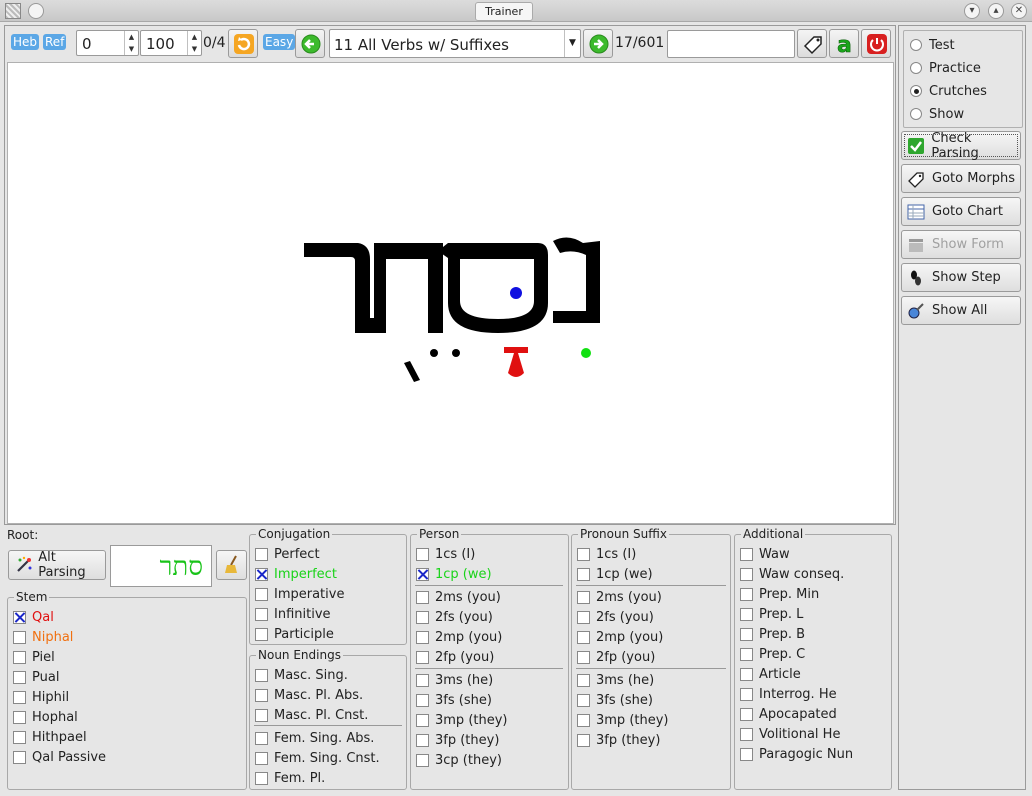  I want to click on conjugation-participle: Participle, so click(294, 634).